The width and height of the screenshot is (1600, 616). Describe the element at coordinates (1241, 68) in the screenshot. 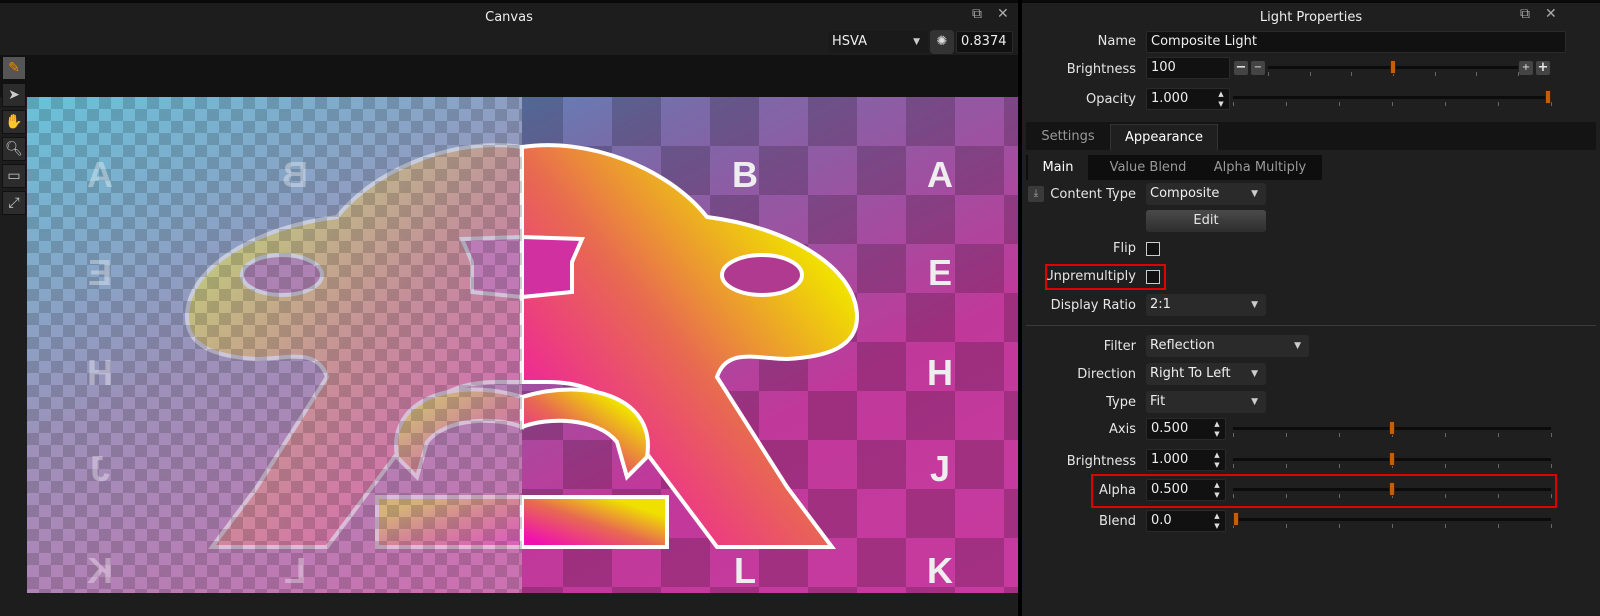

I see `decrease-large-button: −` at that location.